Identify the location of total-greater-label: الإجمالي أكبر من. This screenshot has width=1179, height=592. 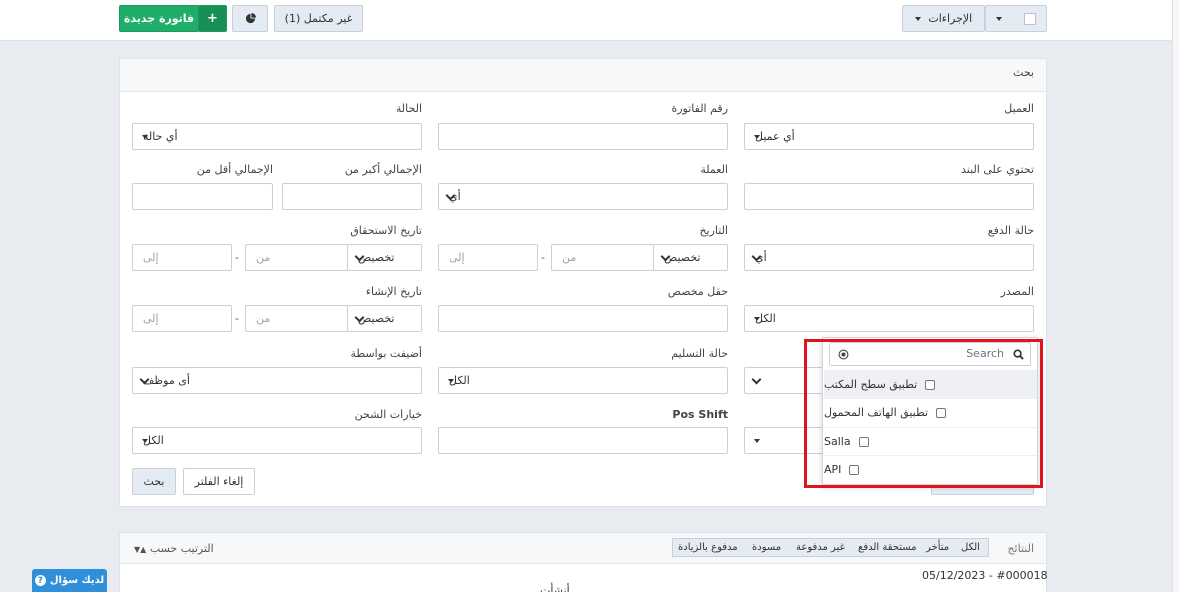
(383, 169).